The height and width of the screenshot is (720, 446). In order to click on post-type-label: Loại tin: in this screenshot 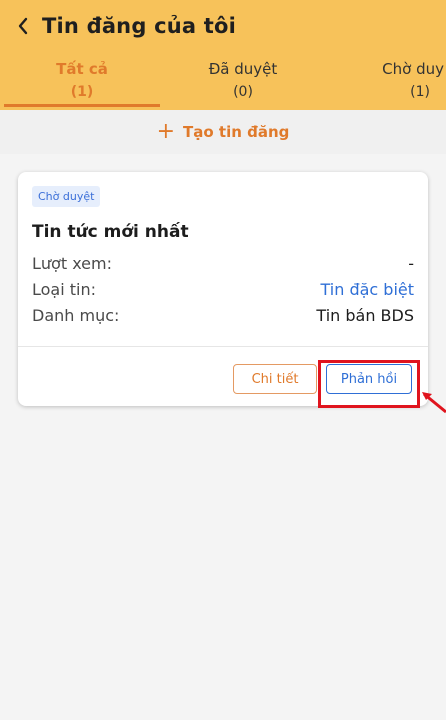, I will do `click(64, 289)`.